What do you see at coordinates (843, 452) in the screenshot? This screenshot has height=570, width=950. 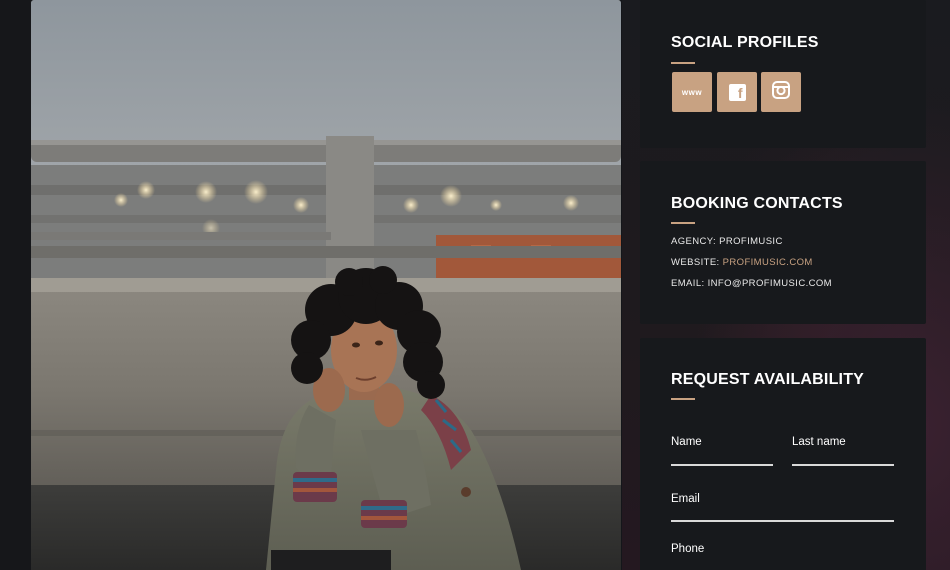 I see `last-name-input` at bounding box center [843, 452].